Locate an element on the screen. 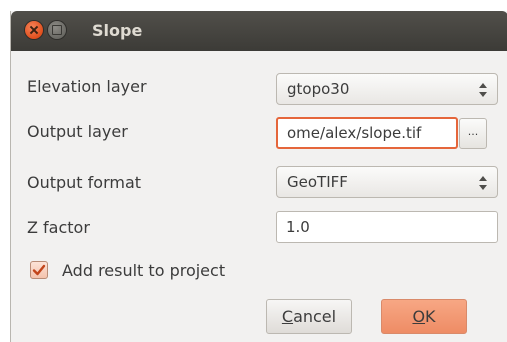 This screenshot has width=507, height=342. output-format-combobox: GeoTIFF is located at coordinates (387, 182).